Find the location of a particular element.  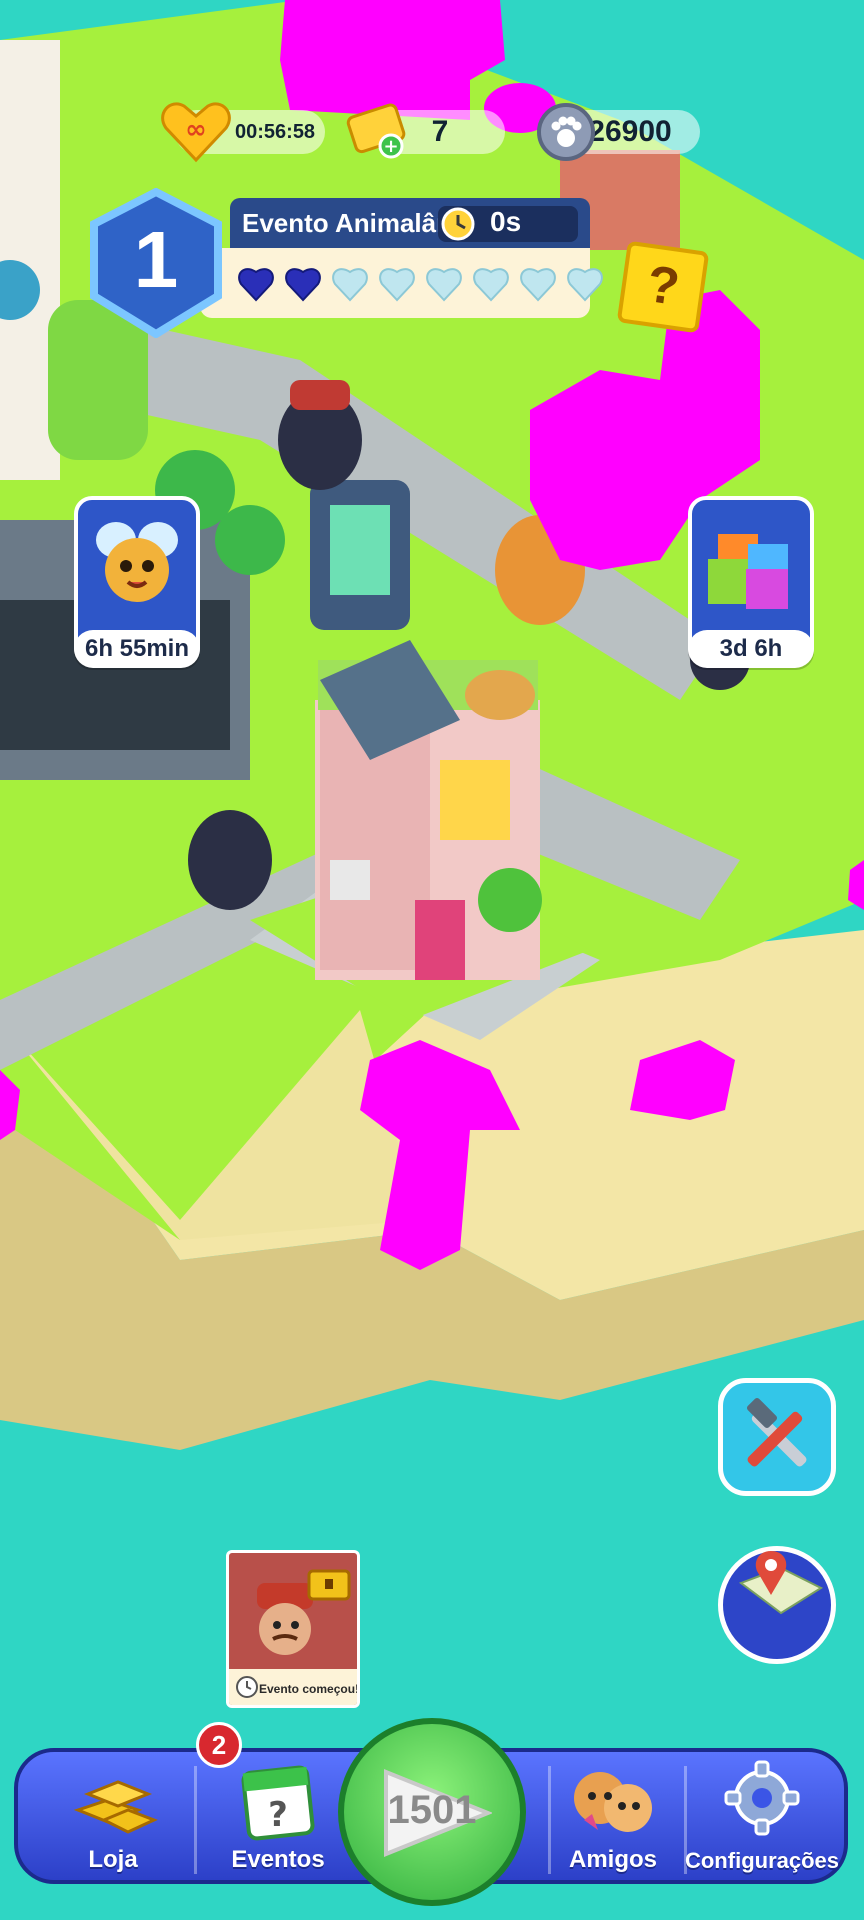

events-notification-badge: 2 is located at coordinates (219, 1745).